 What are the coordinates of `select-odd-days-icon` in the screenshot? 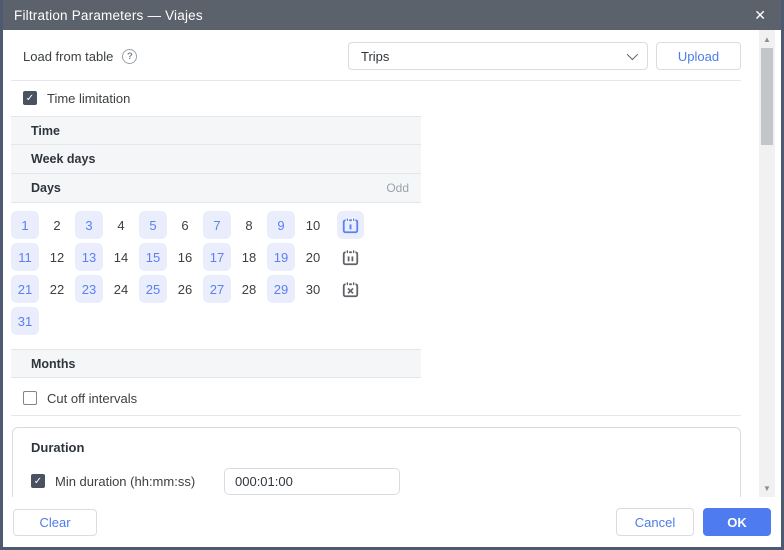 It's located at (350, 225).